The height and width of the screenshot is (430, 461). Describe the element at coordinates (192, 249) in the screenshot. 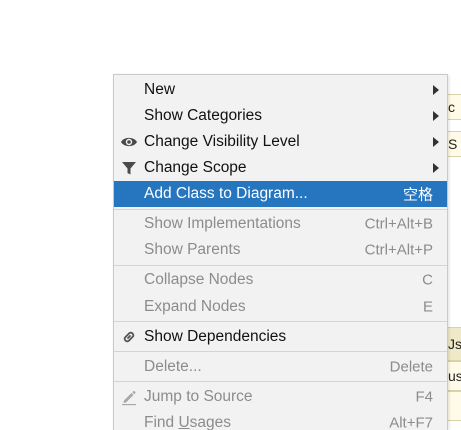

I see `menu-item-label: Show Parents` at that location.